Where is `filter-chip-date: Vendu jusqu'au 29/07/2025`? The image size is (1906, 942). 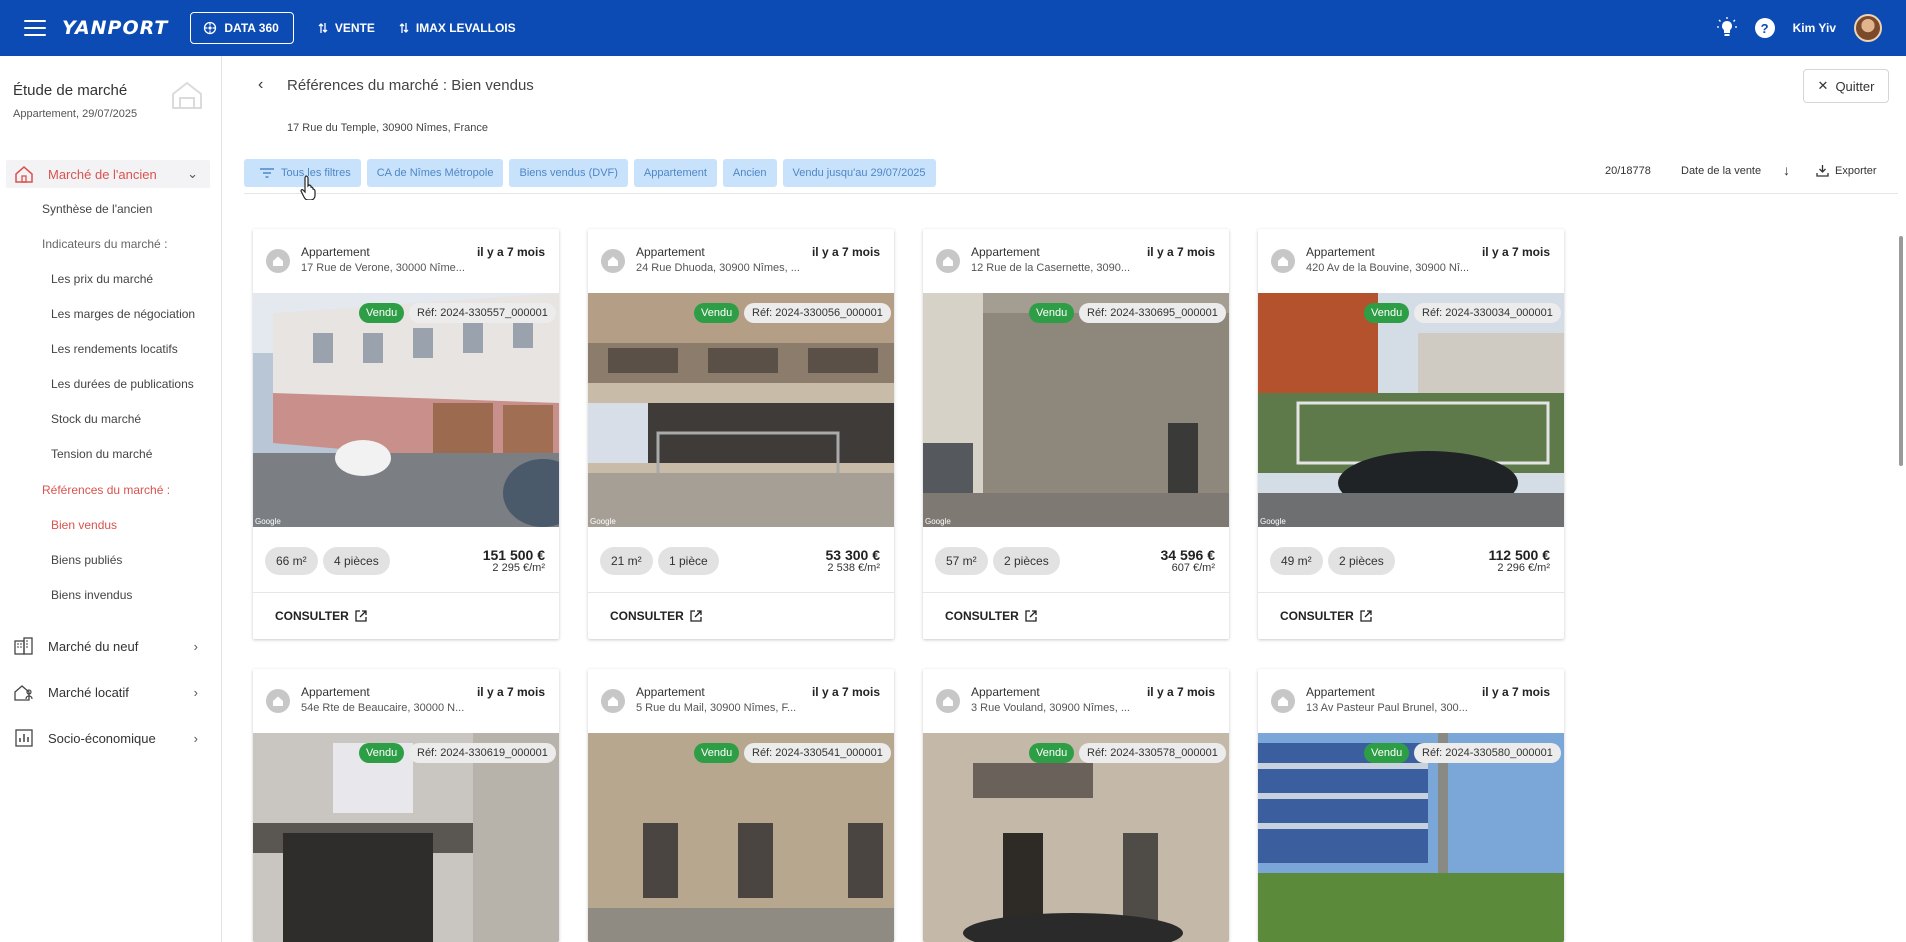 filter-chip-date: Vendu jusqu'au 29/07/2025 is located at coordinates (859, 173).